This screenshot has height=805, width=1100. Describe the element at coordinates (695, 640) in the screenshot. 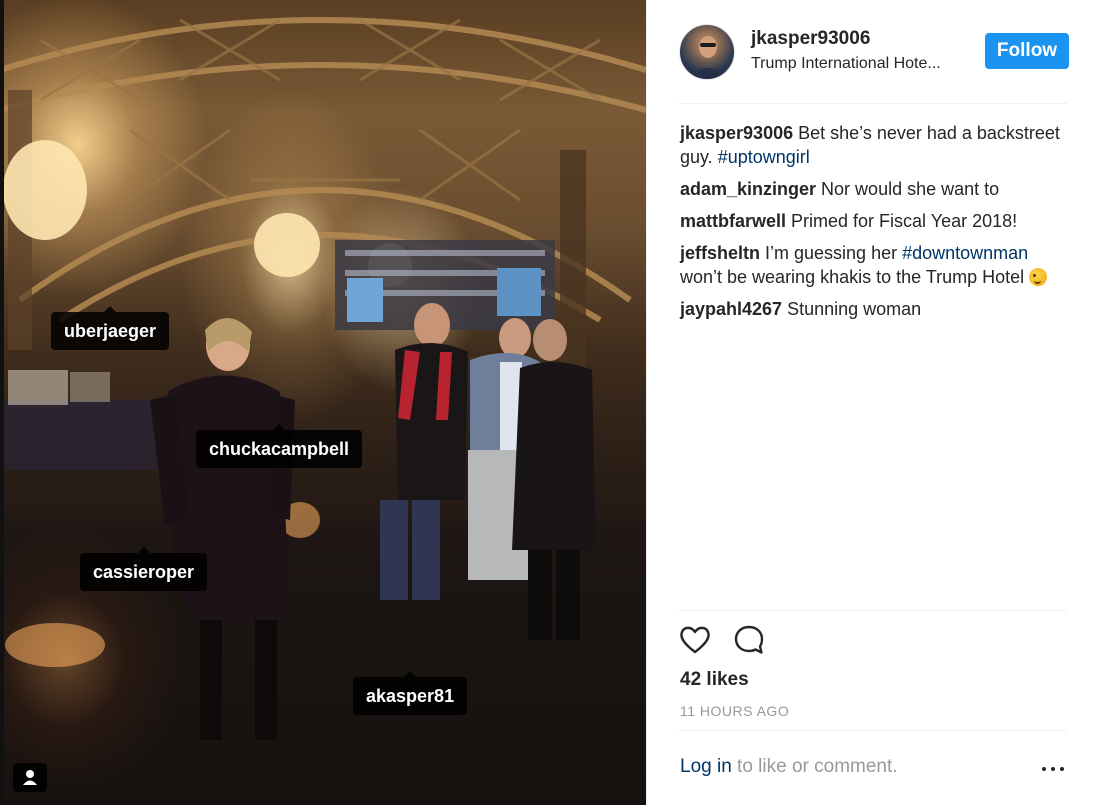

I see `heart-icon` at that location.